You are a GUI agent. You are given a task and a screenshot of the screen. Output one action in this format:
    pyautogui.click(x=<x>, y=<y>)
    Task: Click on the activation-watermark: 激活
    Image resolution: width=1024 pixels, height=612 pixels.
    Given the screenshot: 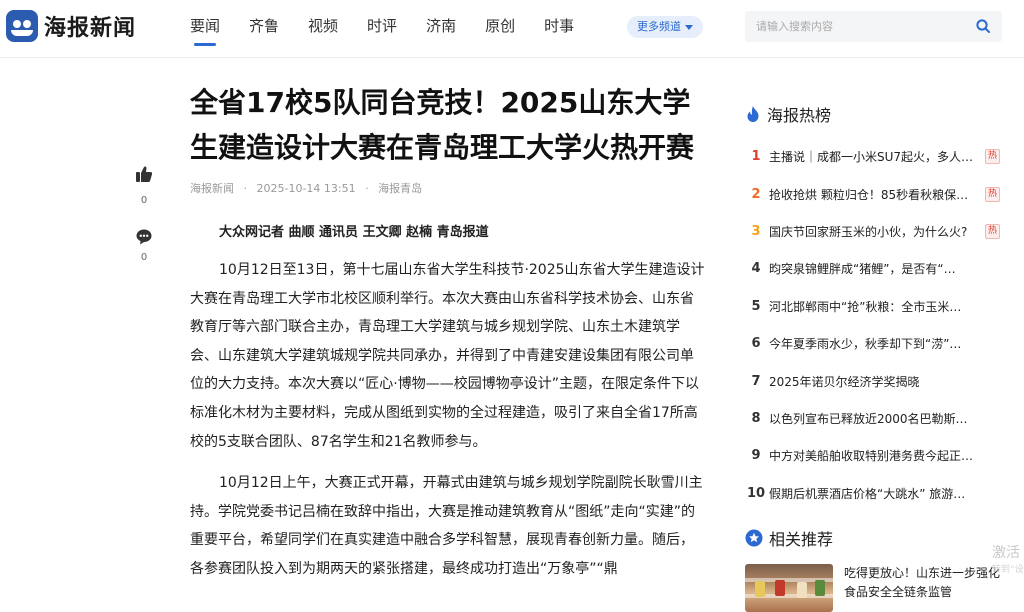 What is the action you would take?
    pyautogui.click(x=1006, y=553)
    